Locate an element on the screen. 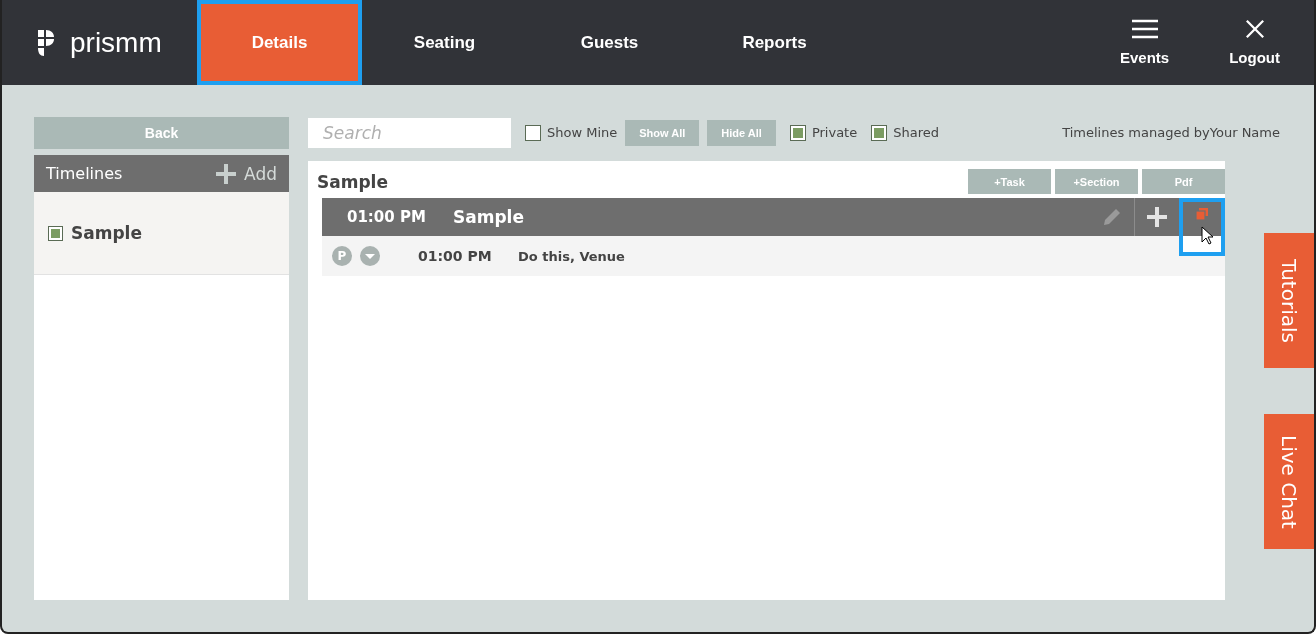  search-field: Search is located at coordinates (409, 132).